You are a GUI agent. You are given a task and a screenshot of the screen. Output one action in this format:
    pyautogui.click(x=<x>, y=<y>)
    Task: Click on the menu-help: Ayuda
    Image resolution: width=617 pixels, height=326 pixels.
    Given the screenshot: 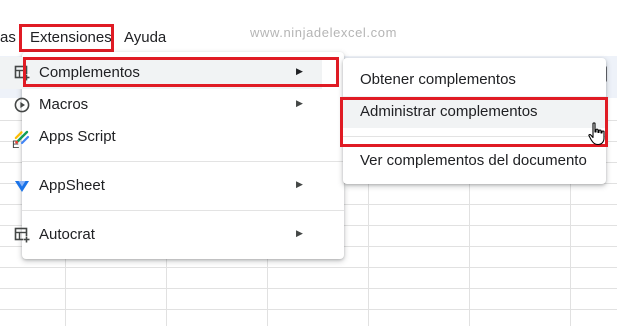 What is the action you would take?
    pyautogui.click(x=145, y=38)
    